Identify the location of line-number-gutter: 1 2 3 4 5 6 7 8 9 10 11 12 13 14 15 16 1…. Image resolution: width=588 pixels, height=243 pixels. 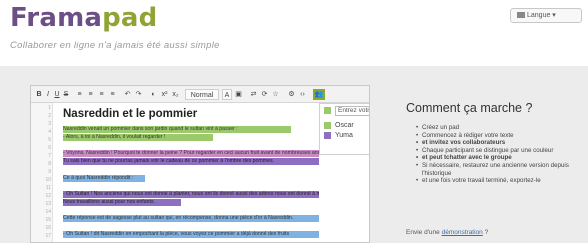
(42, 172).